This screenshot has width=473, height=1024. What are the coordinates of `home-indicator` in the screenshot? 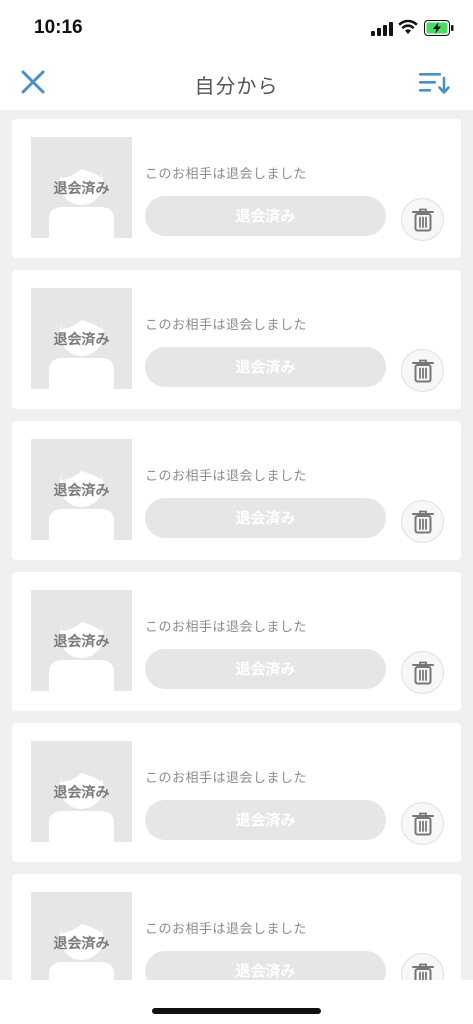 It's located at (236, 1011).